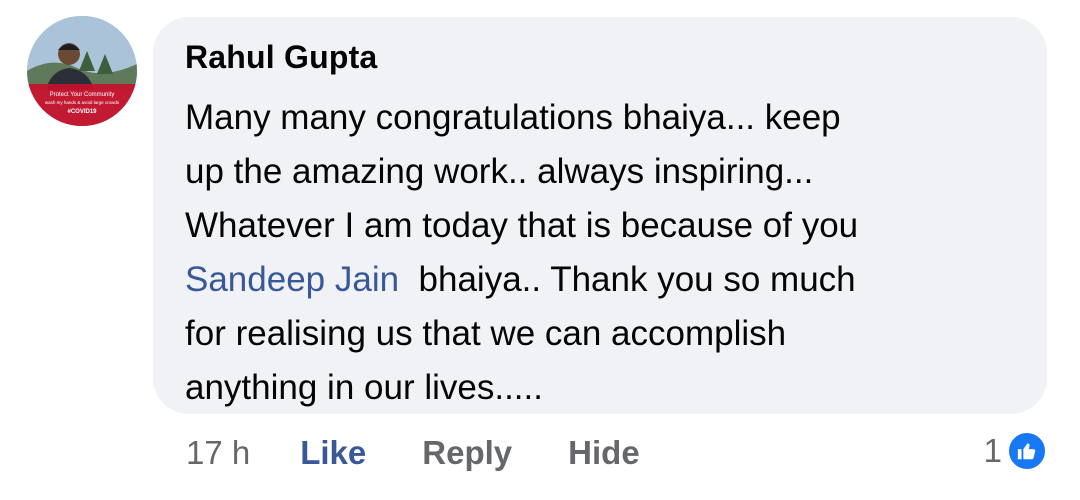 This screenshot has width=1080, height=500. Describe the element at coordinates (467, 453) in the screenshot. I see `reply-button: Reply` at that location.